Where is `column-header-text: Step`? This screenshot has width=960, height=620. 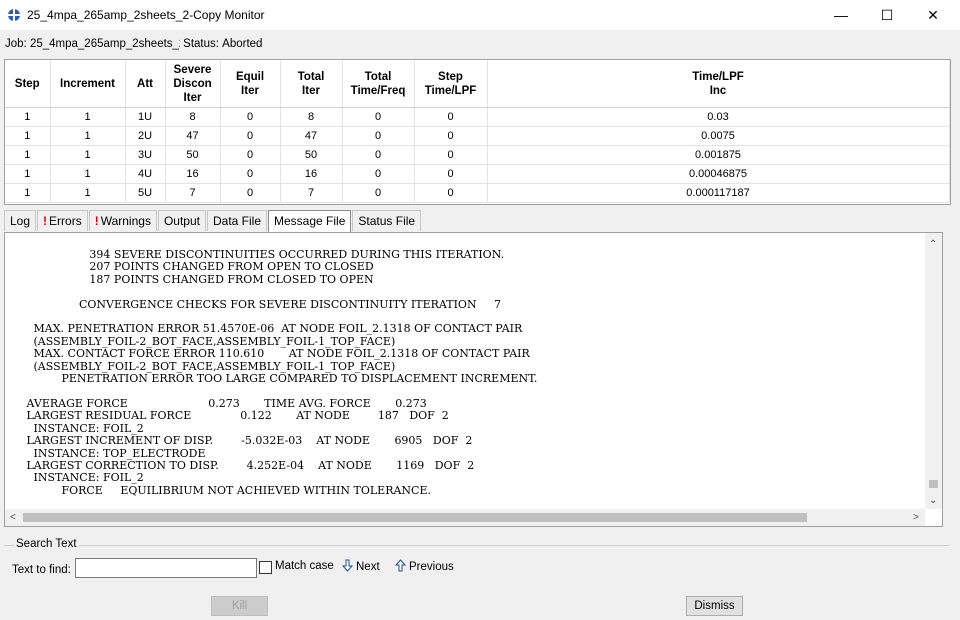 column-header-text: Step is located at coordinates (450, 76).